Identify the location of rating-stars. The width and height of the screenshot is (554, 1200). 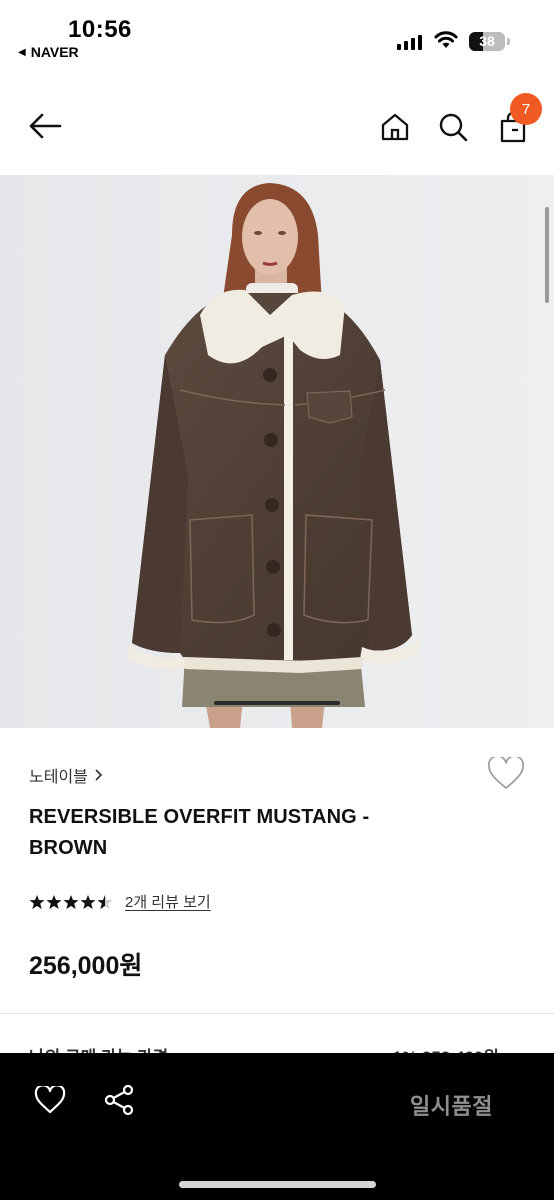
(71, 902).